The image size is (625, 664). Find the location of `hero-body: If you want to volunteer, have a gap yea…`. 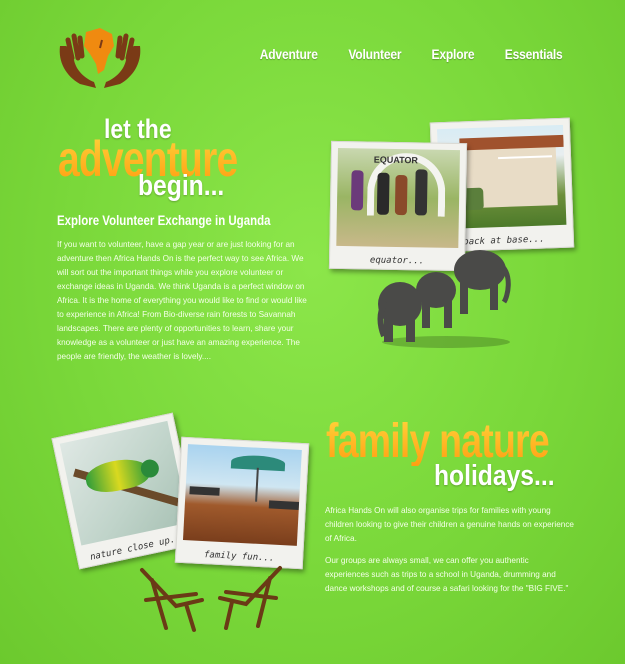

hero-body: If you want to volunteer, have a gap yea… is located at coordinates (182, 300).